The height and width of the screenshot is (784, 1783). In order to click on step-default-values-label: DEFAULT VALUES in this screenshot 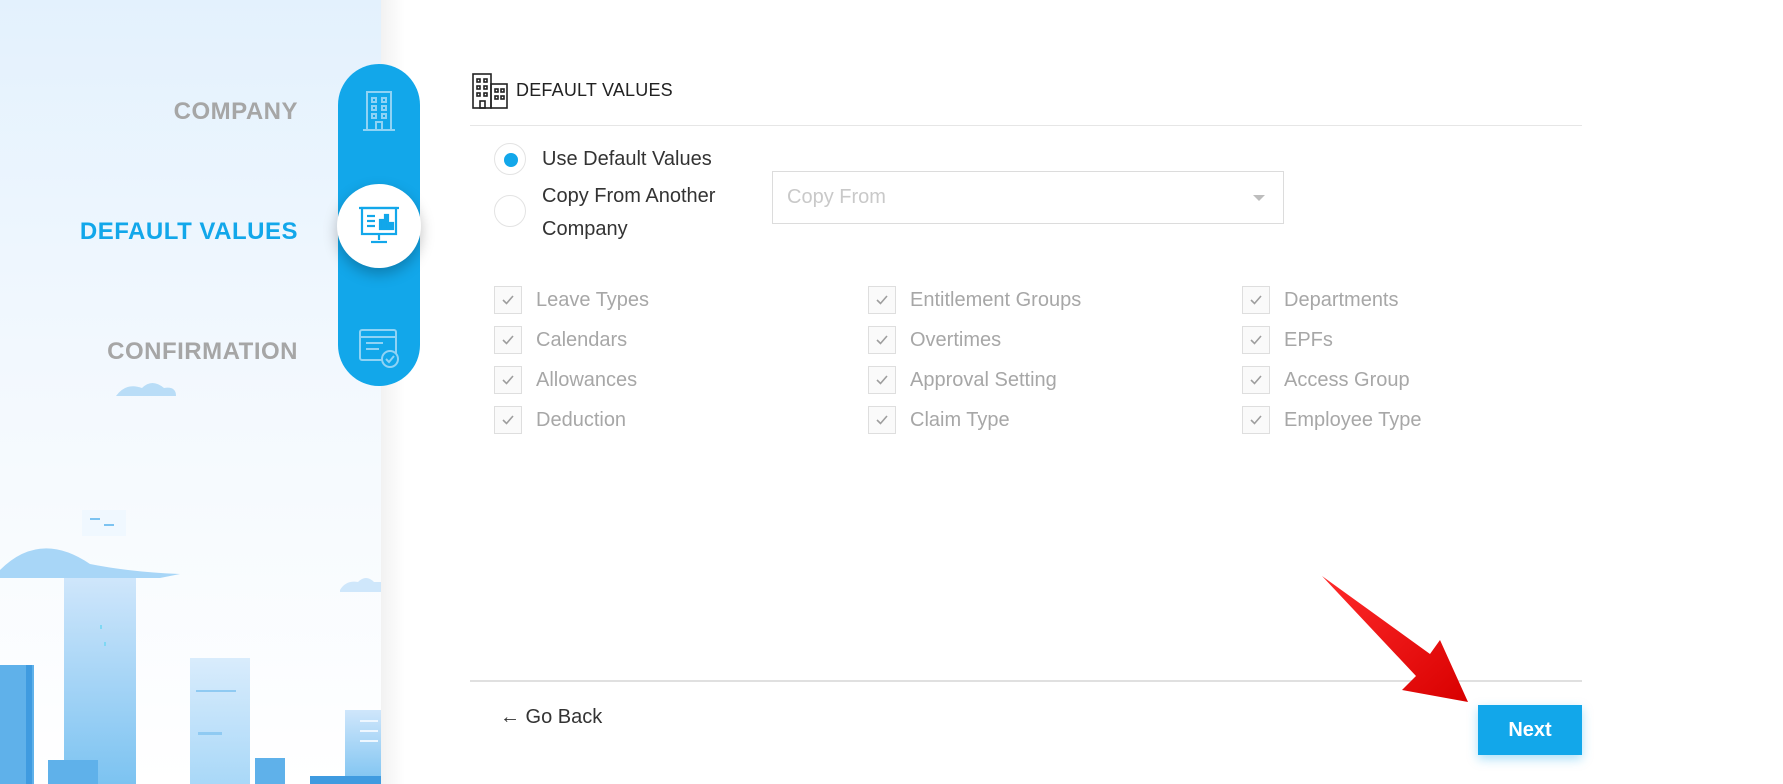, I will do `click(149, 232)`.